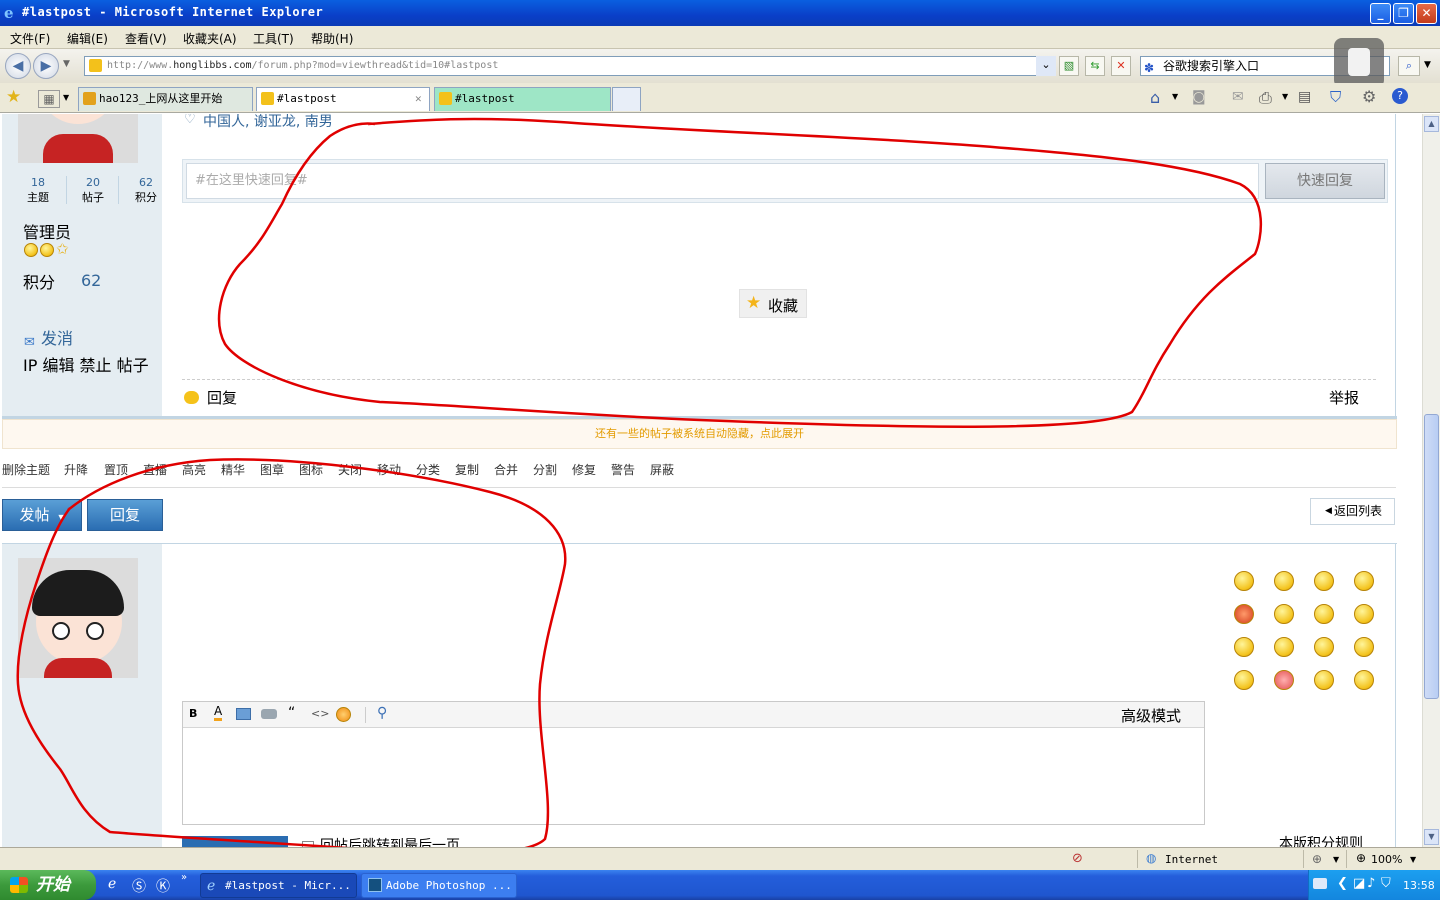 The height and width of the screenshot is (900, 1440). I want to click on tray-arrow-icon: ❮, so click(1342, 883).